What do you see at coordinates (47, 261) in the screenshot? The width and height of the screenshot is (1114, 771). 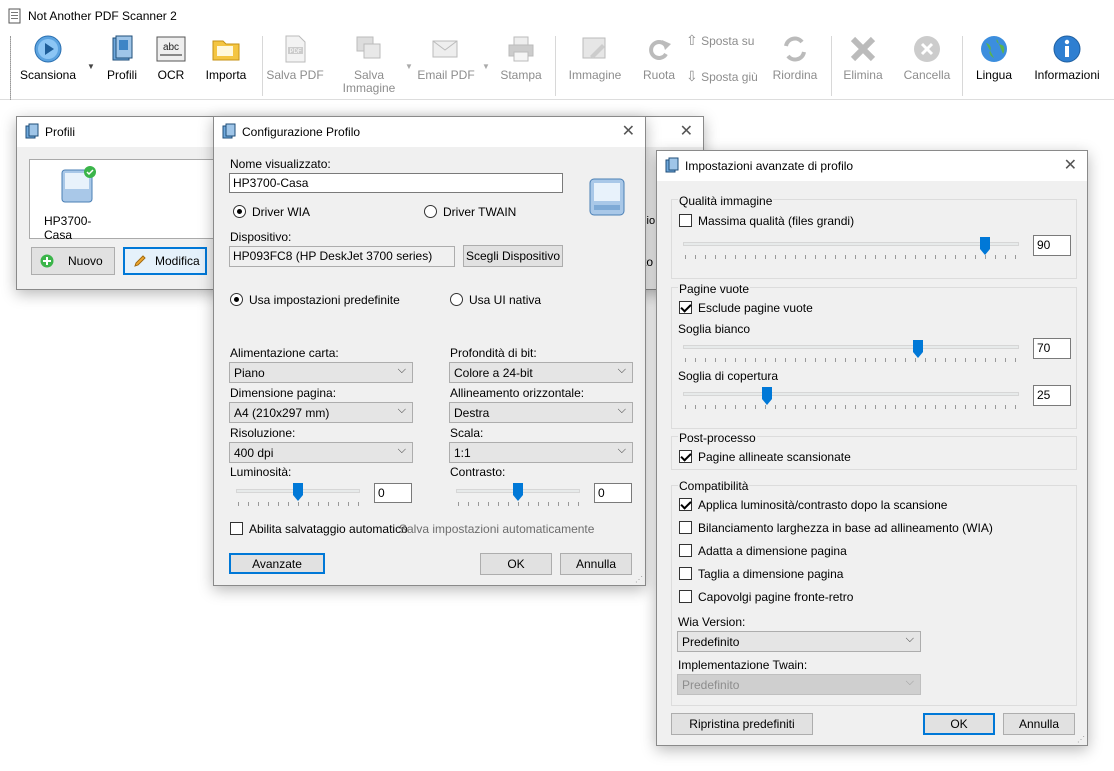 I see `add-icon` at bounding box center [47, 261].